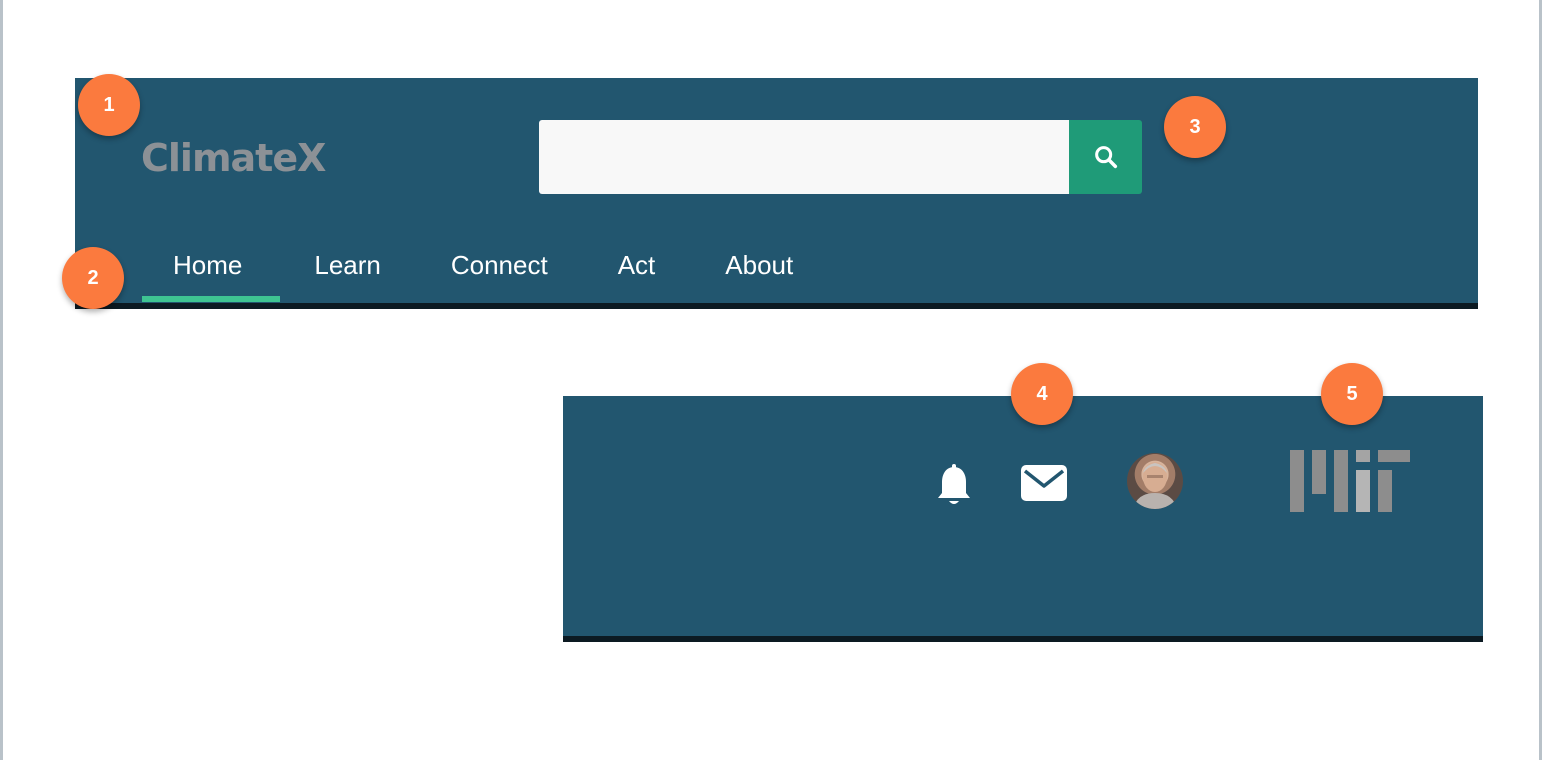 This screenshot has width=1542, height=760. I want to click on search-box, so click(840, 157).